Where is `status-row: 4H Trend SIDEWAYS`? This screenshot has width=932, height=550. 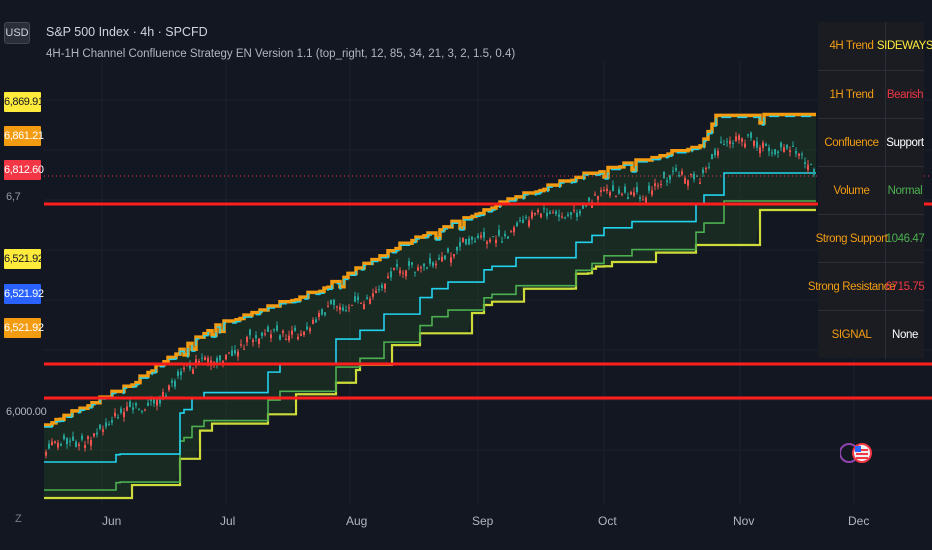
status-row: 4H Trend SIDEWAYS is located at coordinates (875, 46).